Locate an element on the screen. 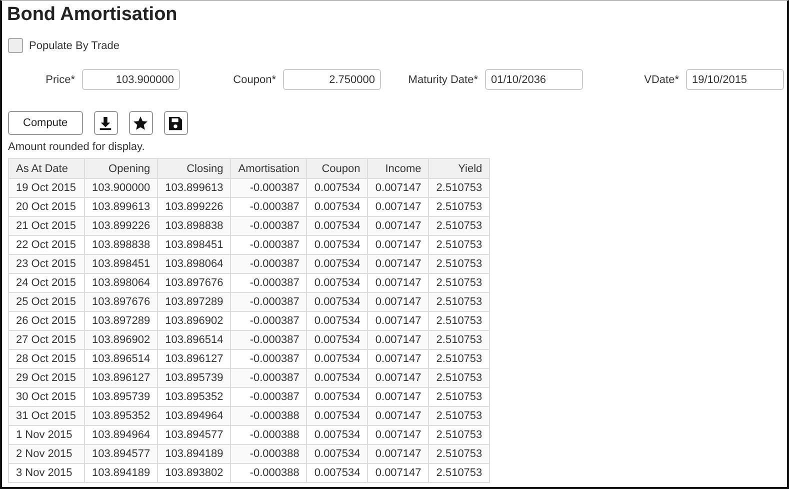 The height and width of the screenshot is (489, 789). input-field: 2.750000 is located at coordinates (332, 79).